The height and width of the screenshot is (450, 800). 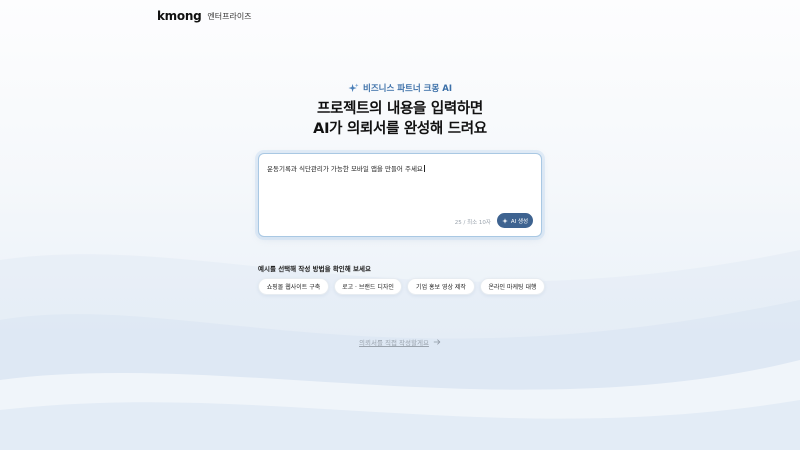 I want to click on hero-eyebrow: 비즈니스 파트너 크몽 AI, so click(x=400, y=88).